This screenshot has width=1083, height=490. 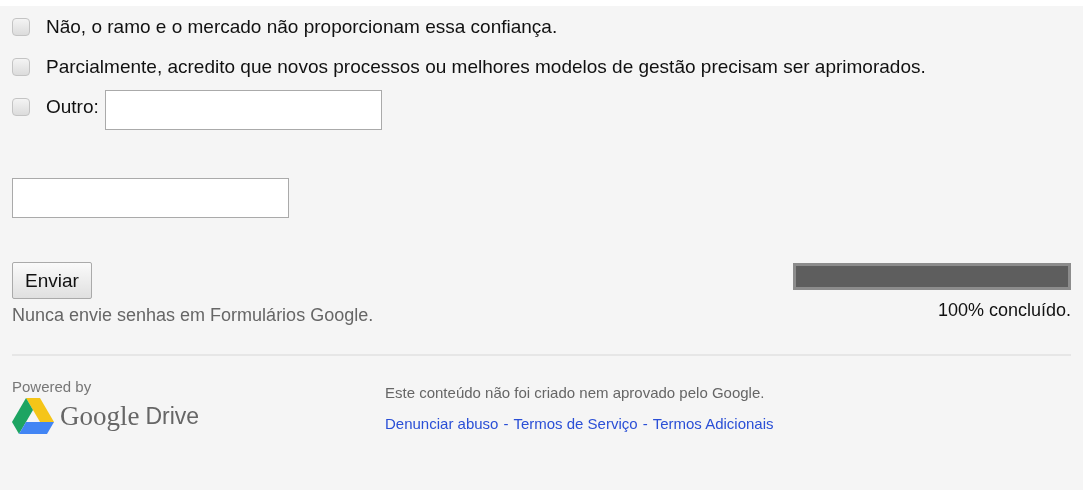 What do you see at coordinates (713, 423) in the screenshot?
I see `footer-link: Termos Adicionais` at bounding box center [713, 423].